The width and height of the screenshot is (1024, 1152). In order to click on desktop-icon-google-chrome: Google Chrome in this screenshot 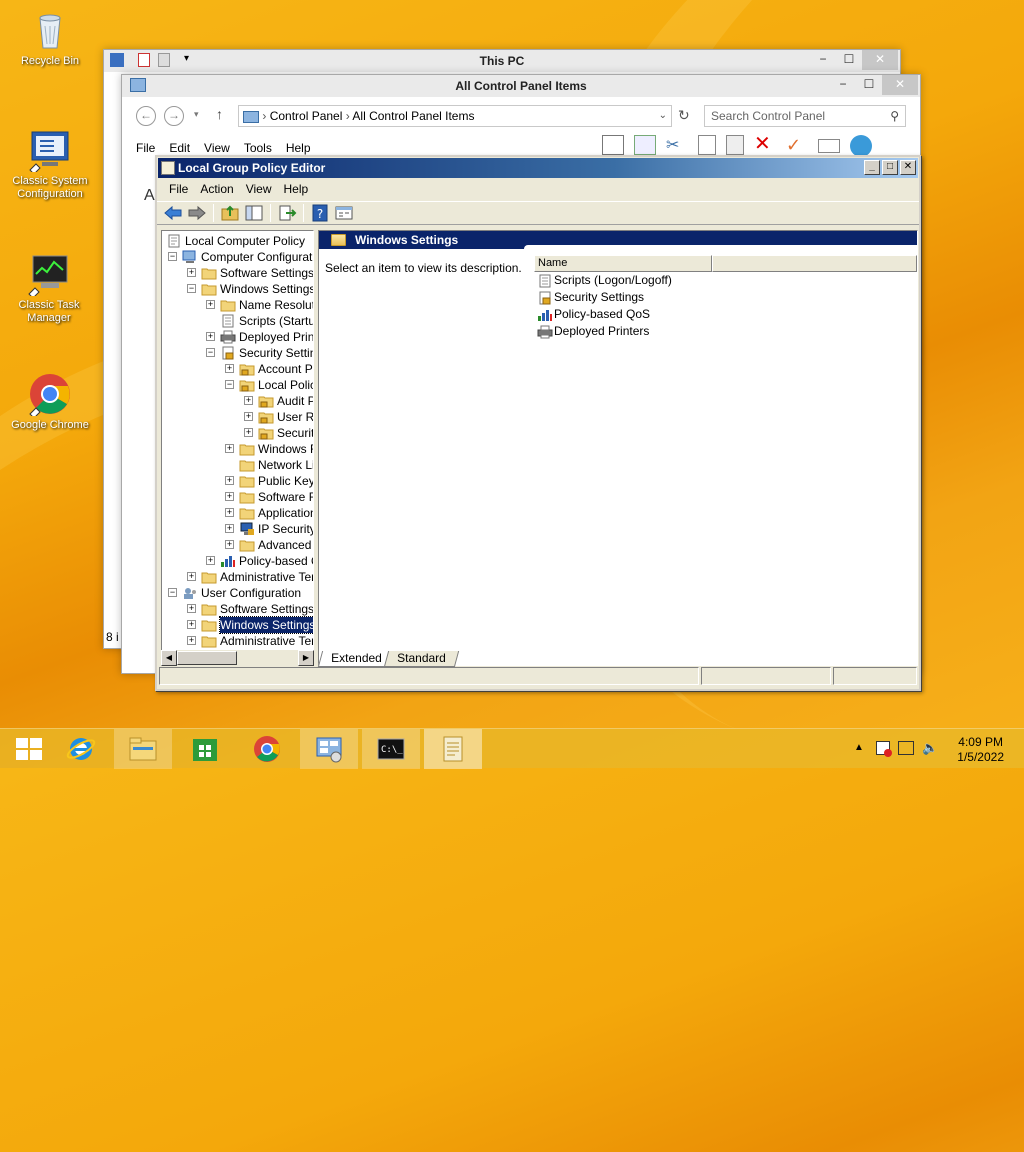, I will do `click(50, 402)`.